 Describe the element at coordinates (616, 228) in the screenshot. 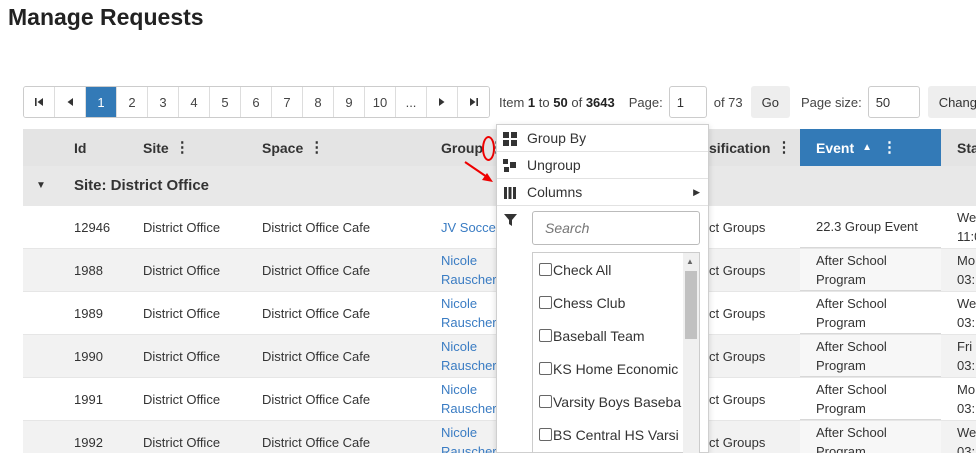

I see `filter-search-input` at that location.